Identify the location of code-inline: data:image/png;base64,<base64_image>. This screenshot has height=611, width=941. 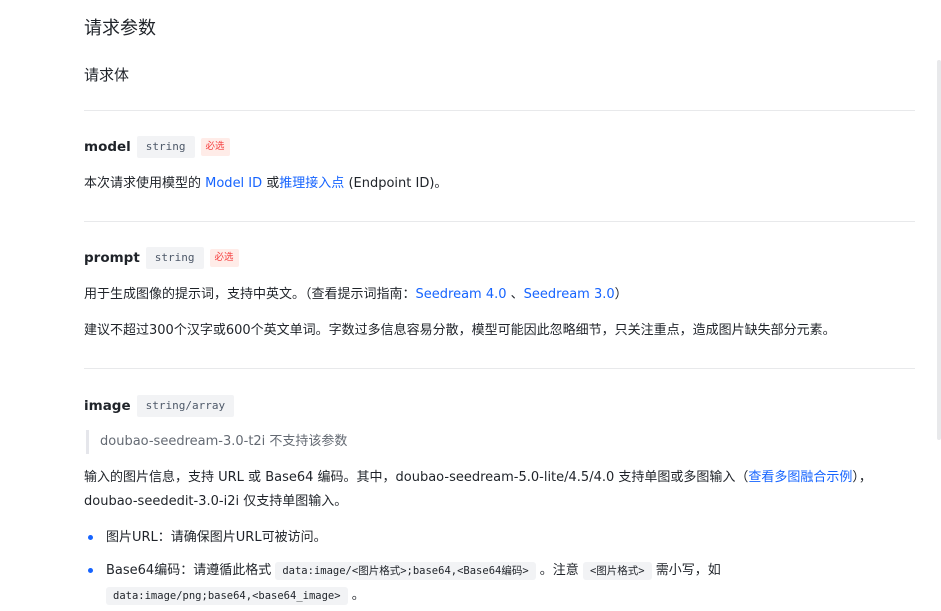
(227, 596).